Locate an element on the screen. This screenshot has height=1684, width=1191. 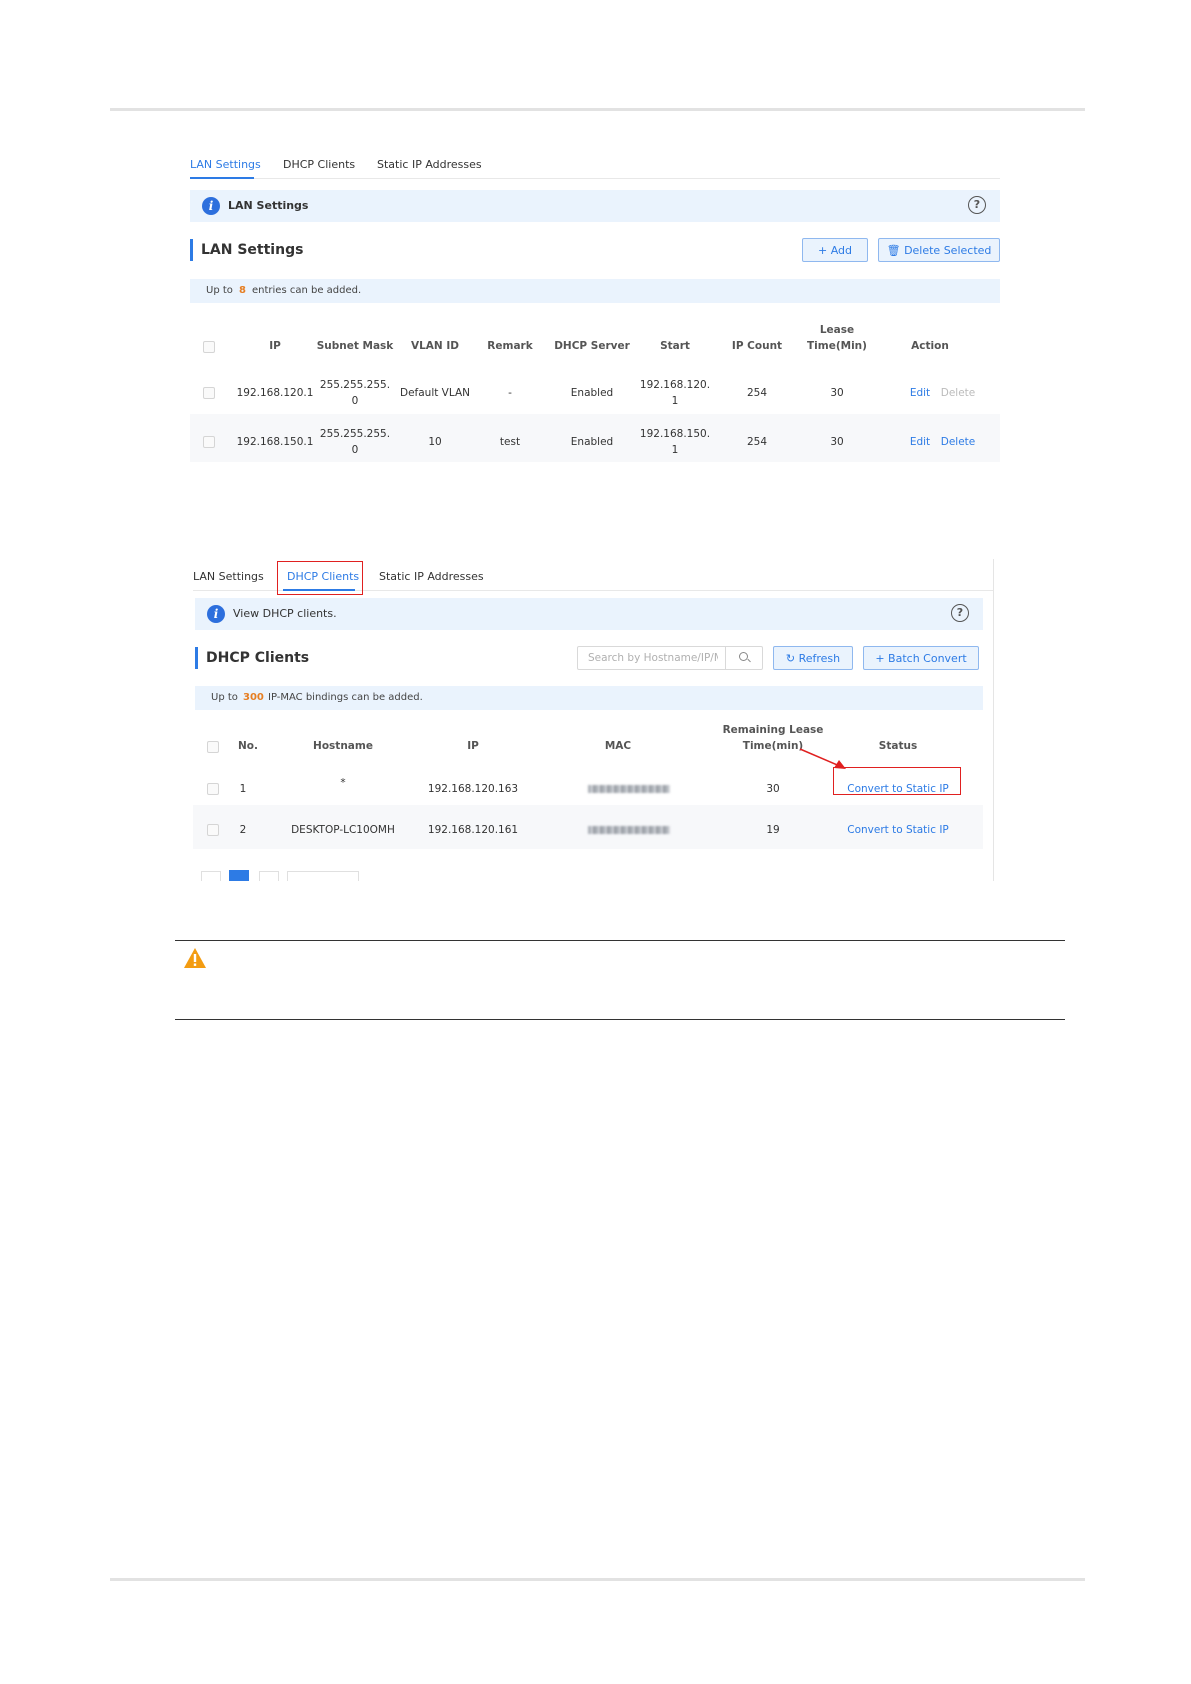
search-box: Search by Hostname/IP/MAC is located at coordinates (670, 658).